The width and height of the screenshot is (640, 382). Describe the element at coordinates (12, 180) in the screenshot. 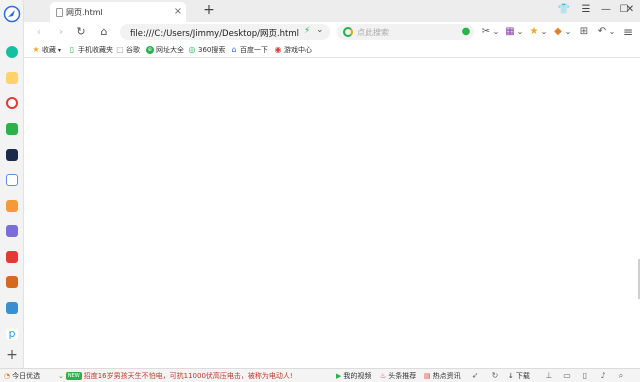

I see `sidebar-app-calendar-icon` at that location.